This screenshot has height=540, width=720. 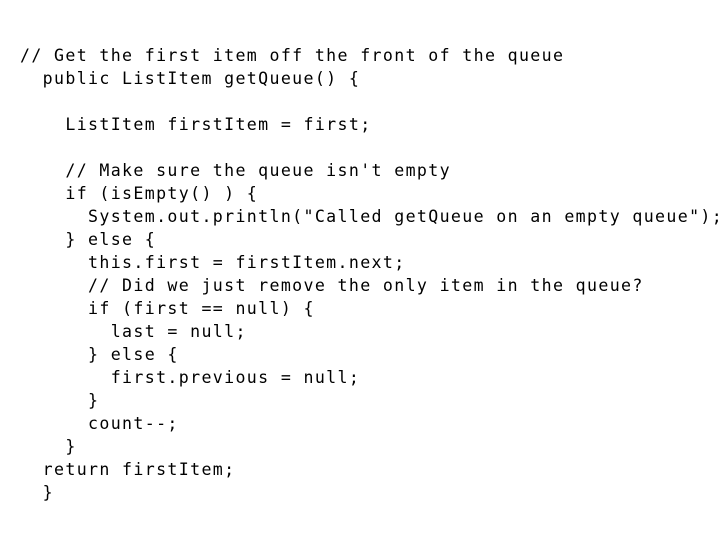 I want to click on code-line: return firstItem;, so click(x=128, y=469).